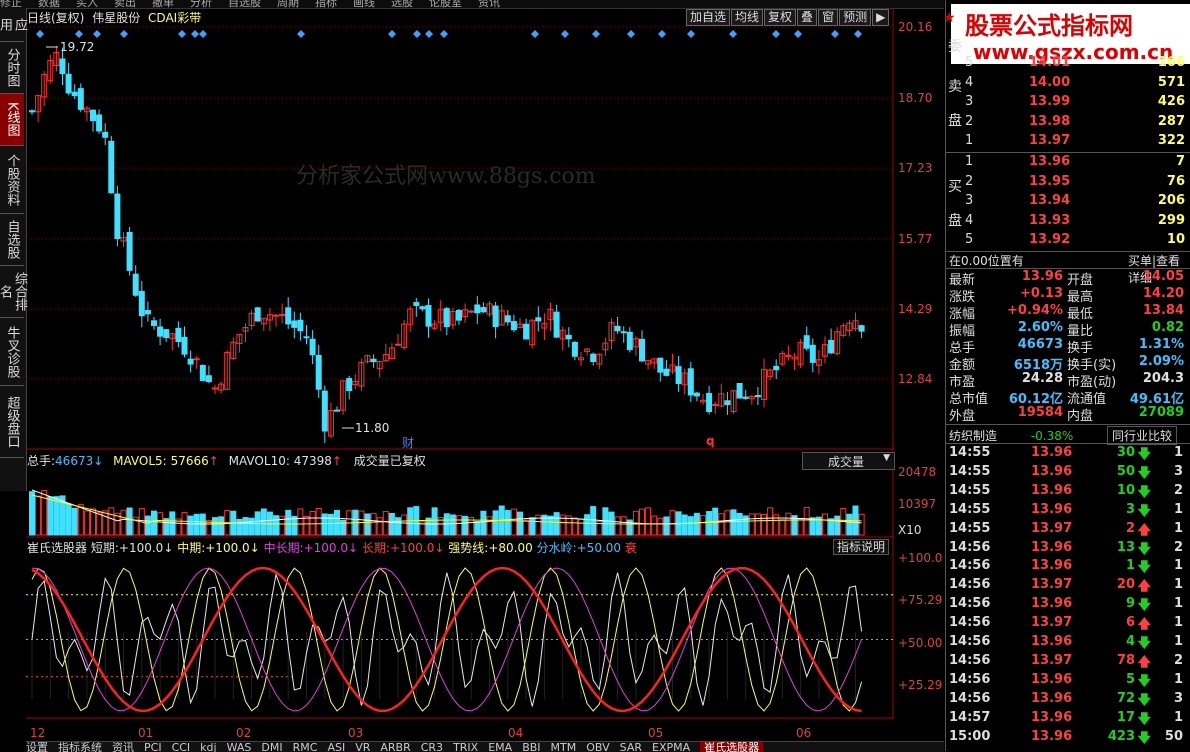 The image size is (1190, 752). I want to click on toolbar-button: 叠, so click(807, 17).